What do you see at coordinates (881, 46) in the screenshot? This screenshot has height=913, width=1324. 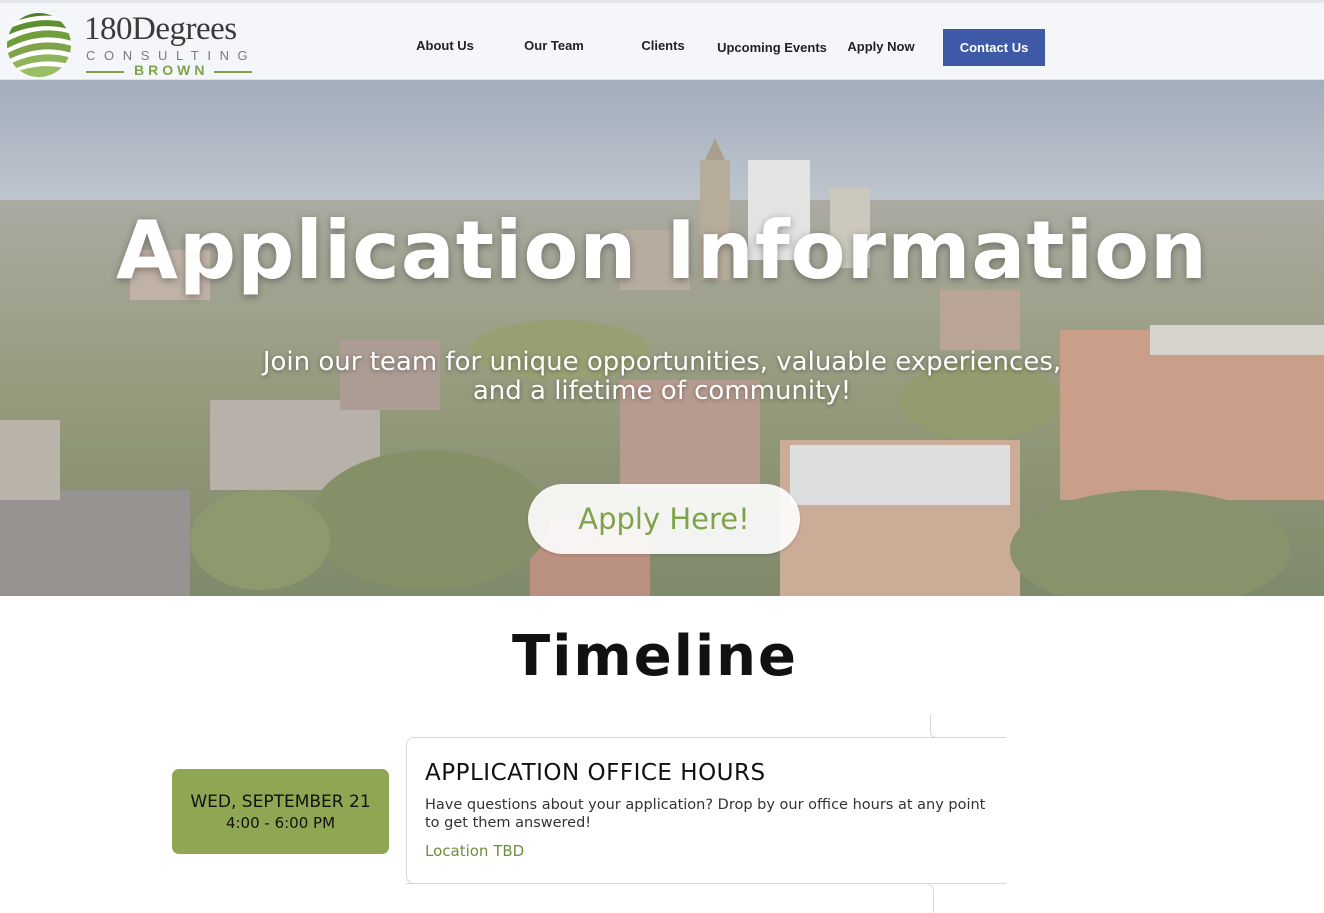 I see `nav-apply-now: Apply Now` at bounding box center [881, 46].